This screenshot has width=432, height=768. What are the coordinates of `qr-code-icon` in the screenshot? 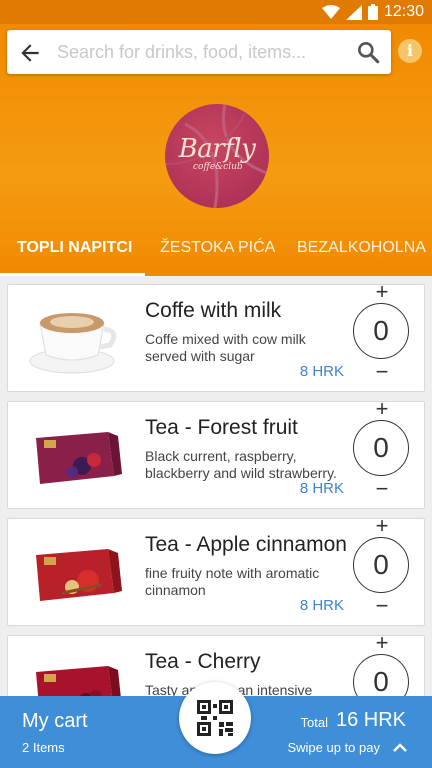 It's located at (215, 718).